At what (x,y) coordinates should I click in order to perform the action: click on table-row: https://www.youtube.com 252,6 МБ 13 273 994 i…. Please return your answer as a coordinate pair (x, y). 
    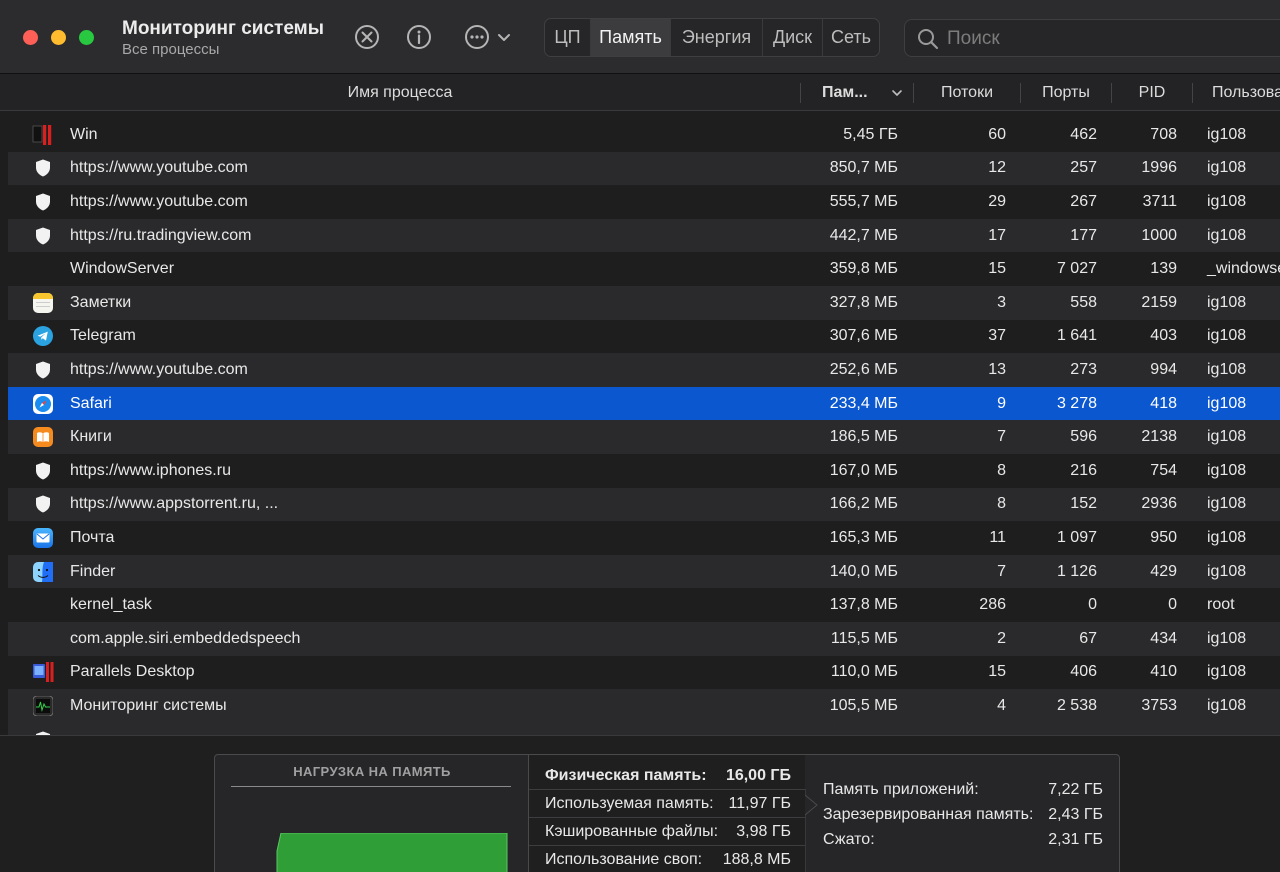
    Looking at the image, I should click on (644, 370).